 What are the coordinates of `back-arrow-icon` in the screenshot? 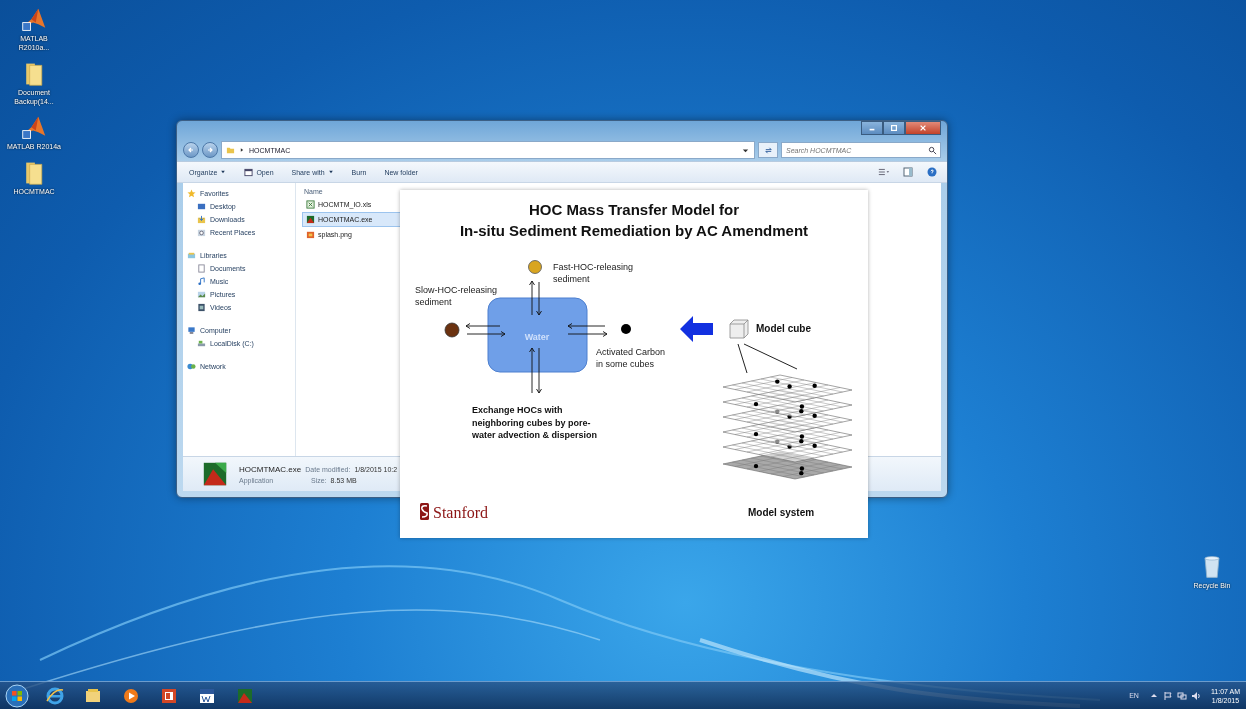 It's located at (191, 150).